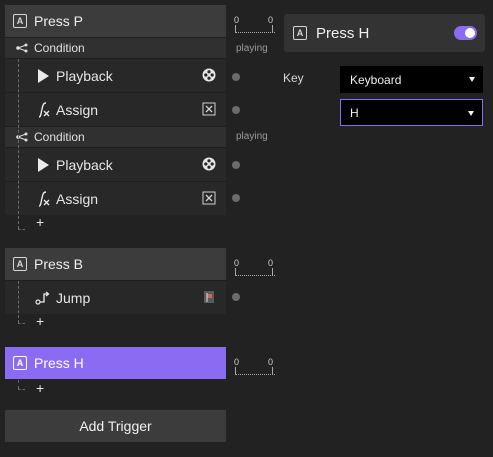 The width and height of the screenshot is (493, 457). What do you see at coordinates (115, 264) in the screenshot?
I see `trigger-header: A Press B` at bounding box center [115, 264].